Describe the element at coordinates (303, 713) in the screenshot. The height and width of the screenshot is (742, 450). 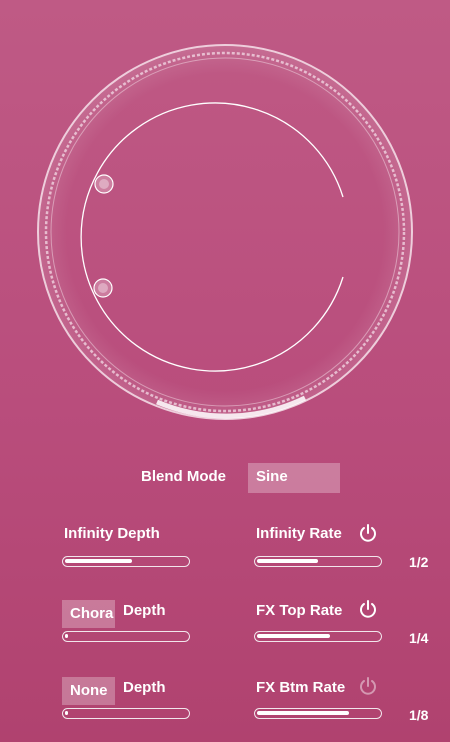
I see `fx-btm-rate-fill` at that location.